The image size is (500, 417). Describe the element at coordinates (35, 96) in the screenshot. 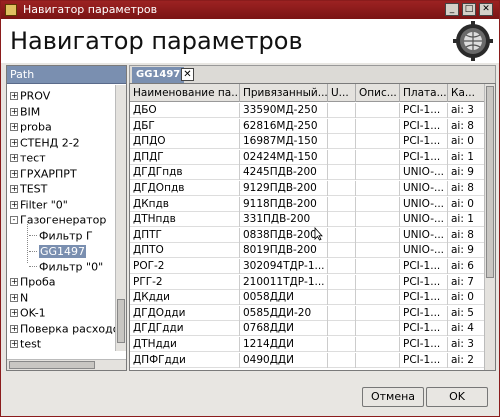

I see `tree-item-label: PROV` at that location.